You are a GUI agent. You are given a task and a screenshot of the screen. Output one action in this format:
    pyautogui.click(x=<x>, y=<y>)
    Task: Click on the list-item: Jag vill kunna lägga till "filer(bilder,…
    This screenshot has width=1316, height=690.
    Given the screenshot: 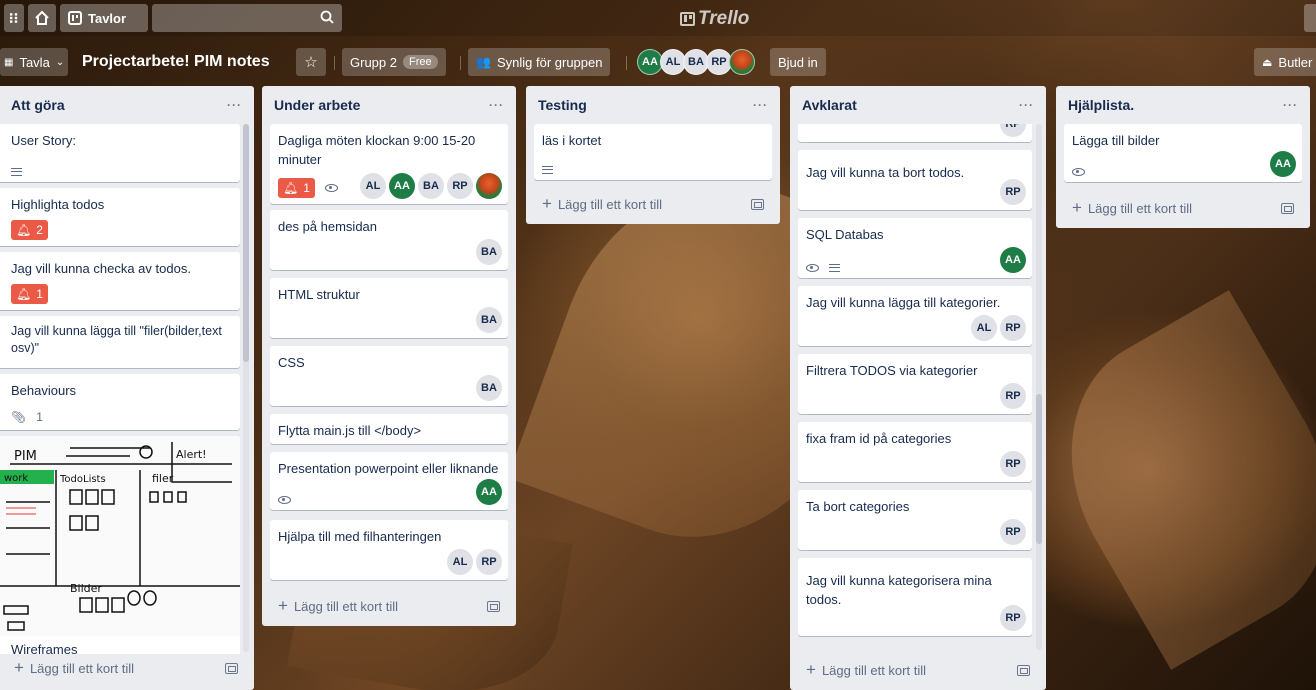 What is the action you would take?
    pyautogui.click(x=120, y=342)
    